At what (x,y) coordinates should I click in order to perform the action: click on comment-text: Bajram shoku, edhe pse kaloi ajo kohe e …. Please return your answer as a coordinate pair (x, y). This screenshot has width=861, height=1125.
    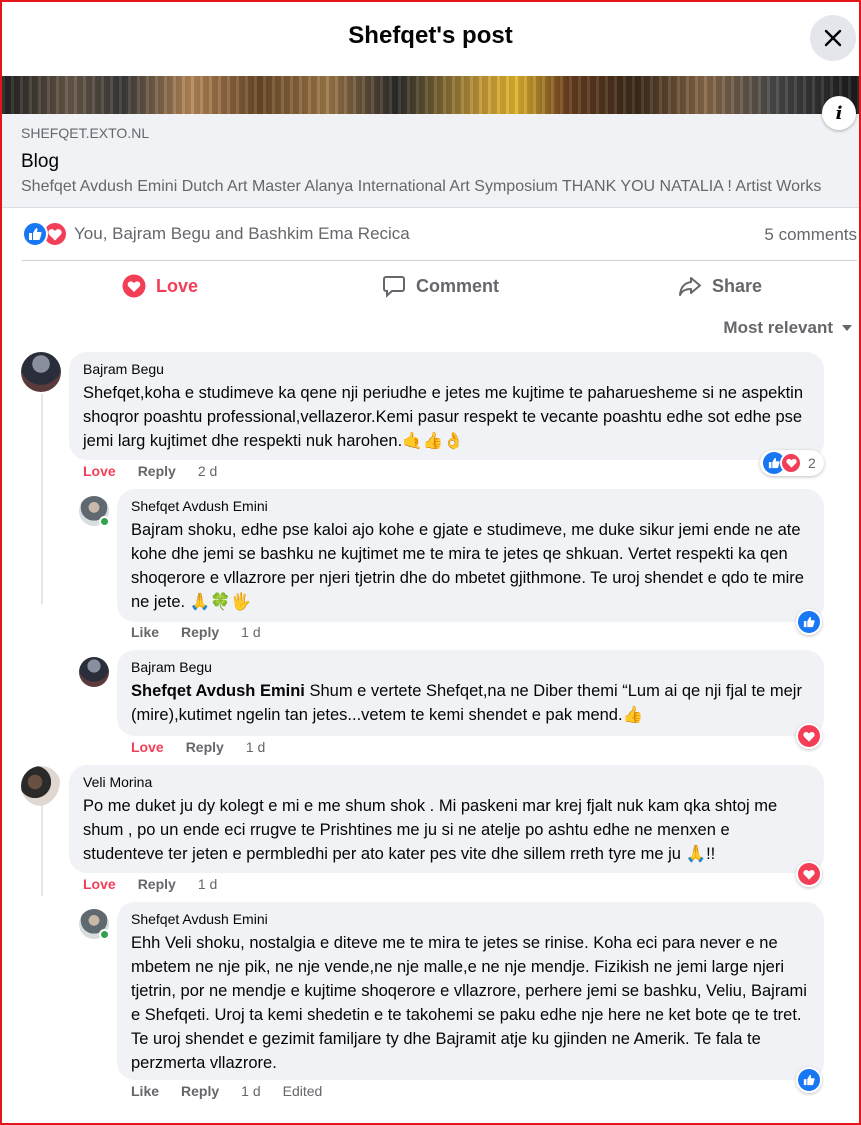
    Looking at the image, I should click on (467, 566).